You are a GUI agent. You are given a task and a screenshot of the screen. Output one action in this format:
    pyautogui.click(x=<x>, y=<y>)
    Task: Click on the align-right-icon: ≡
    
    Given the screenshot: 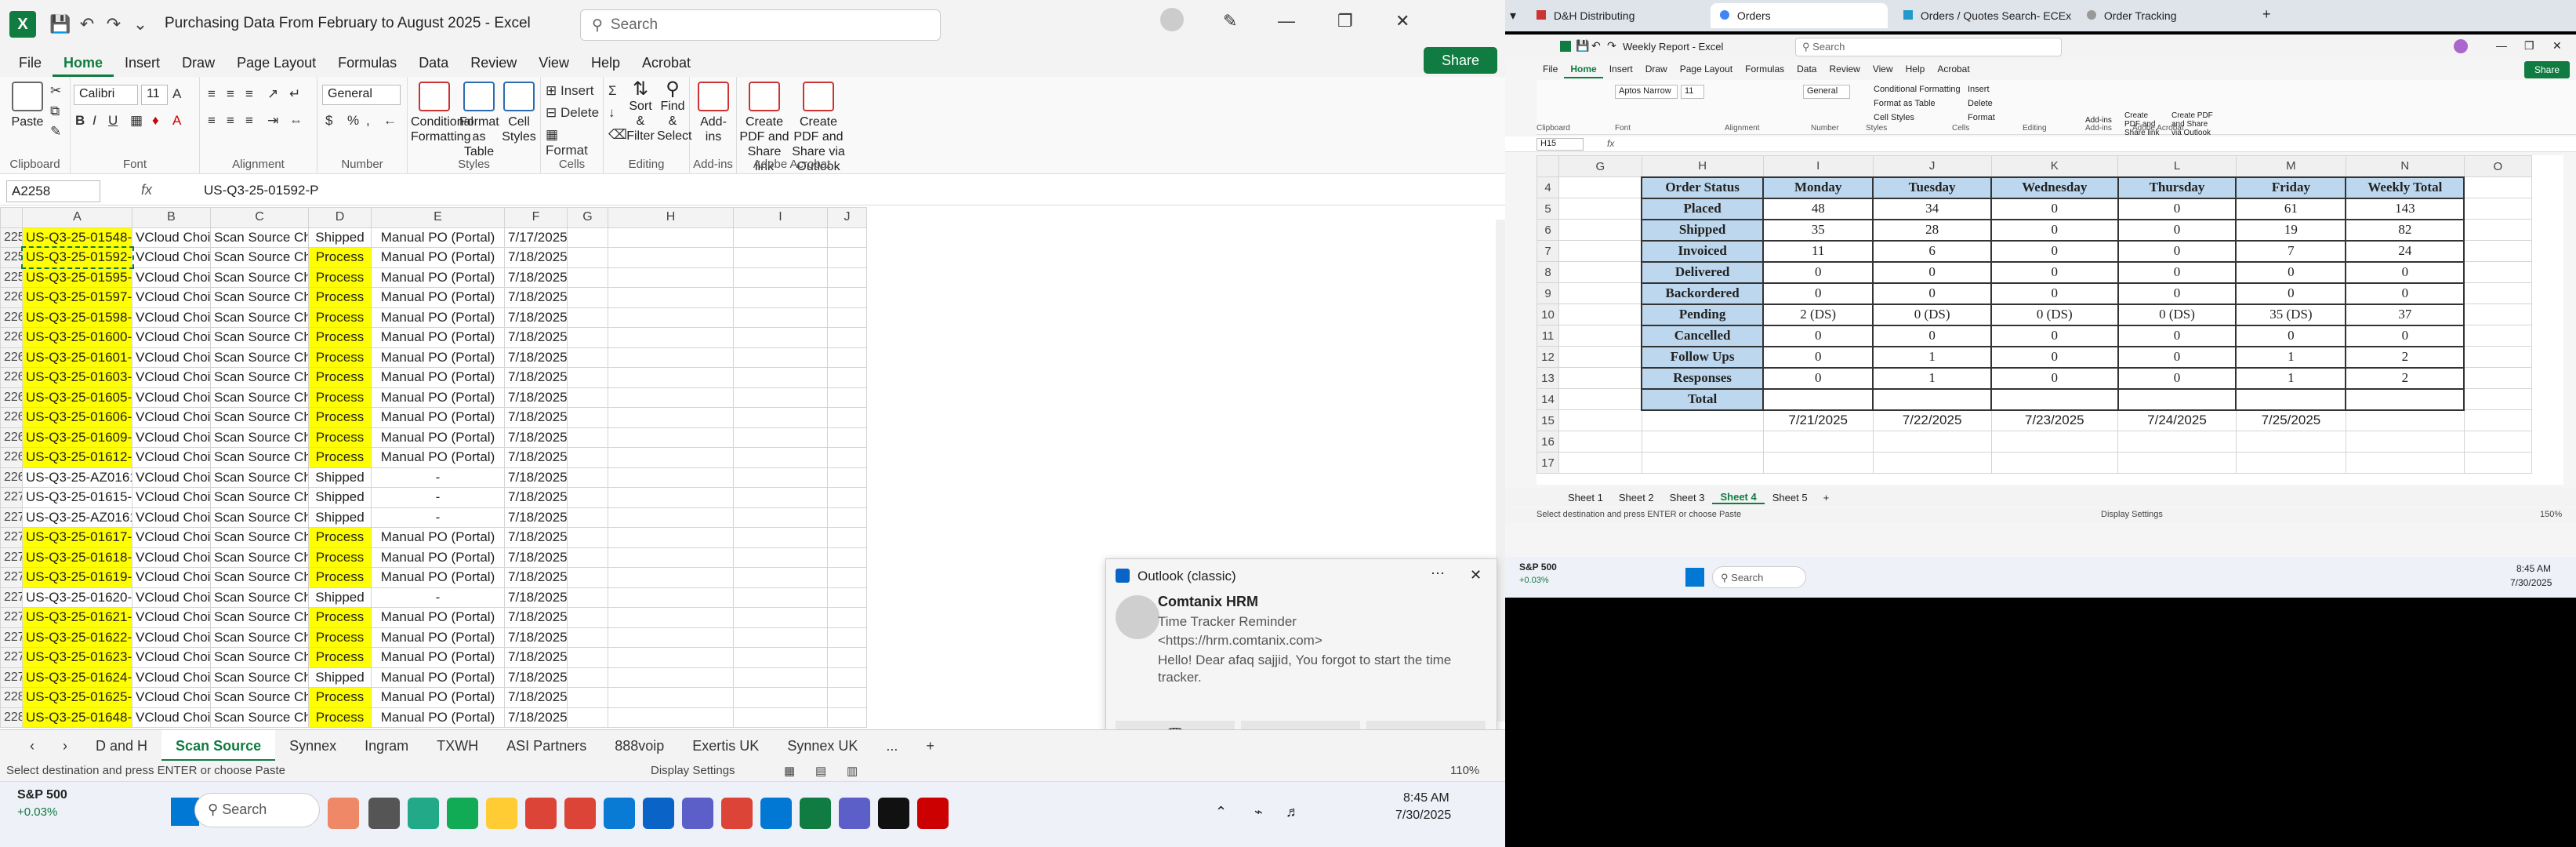 What is the action you would take?
    pyautogui.click(x=249, y=121)
    